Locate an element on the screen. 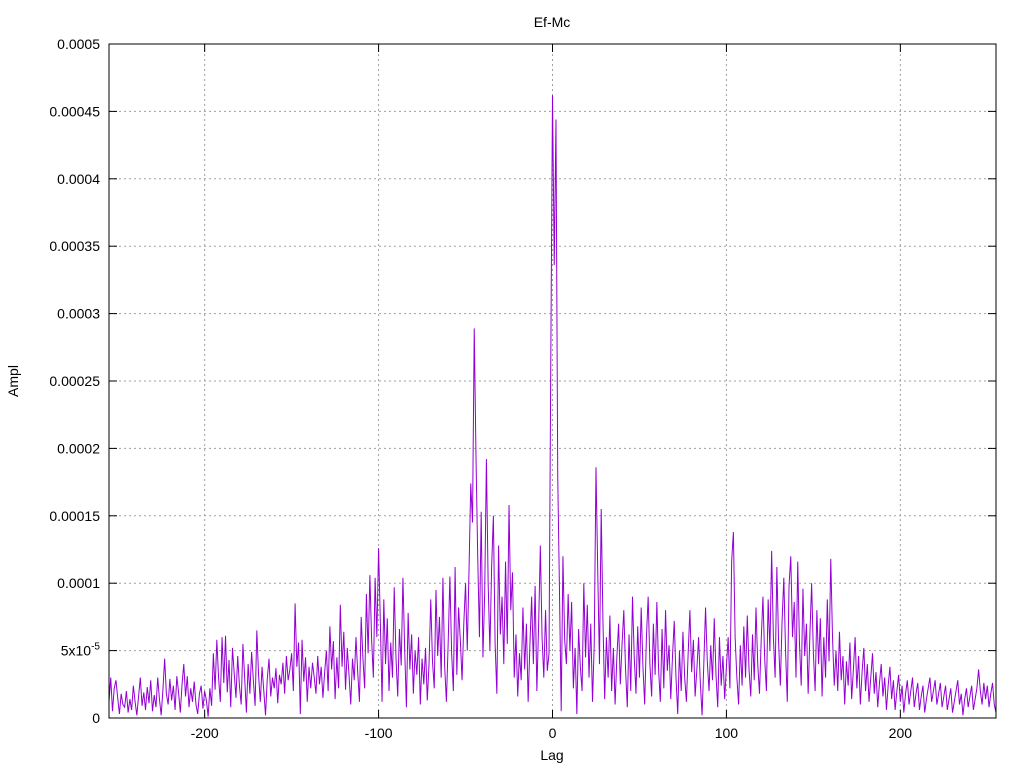  y-axis-label: Ampl is located at coordinates (13, 381).